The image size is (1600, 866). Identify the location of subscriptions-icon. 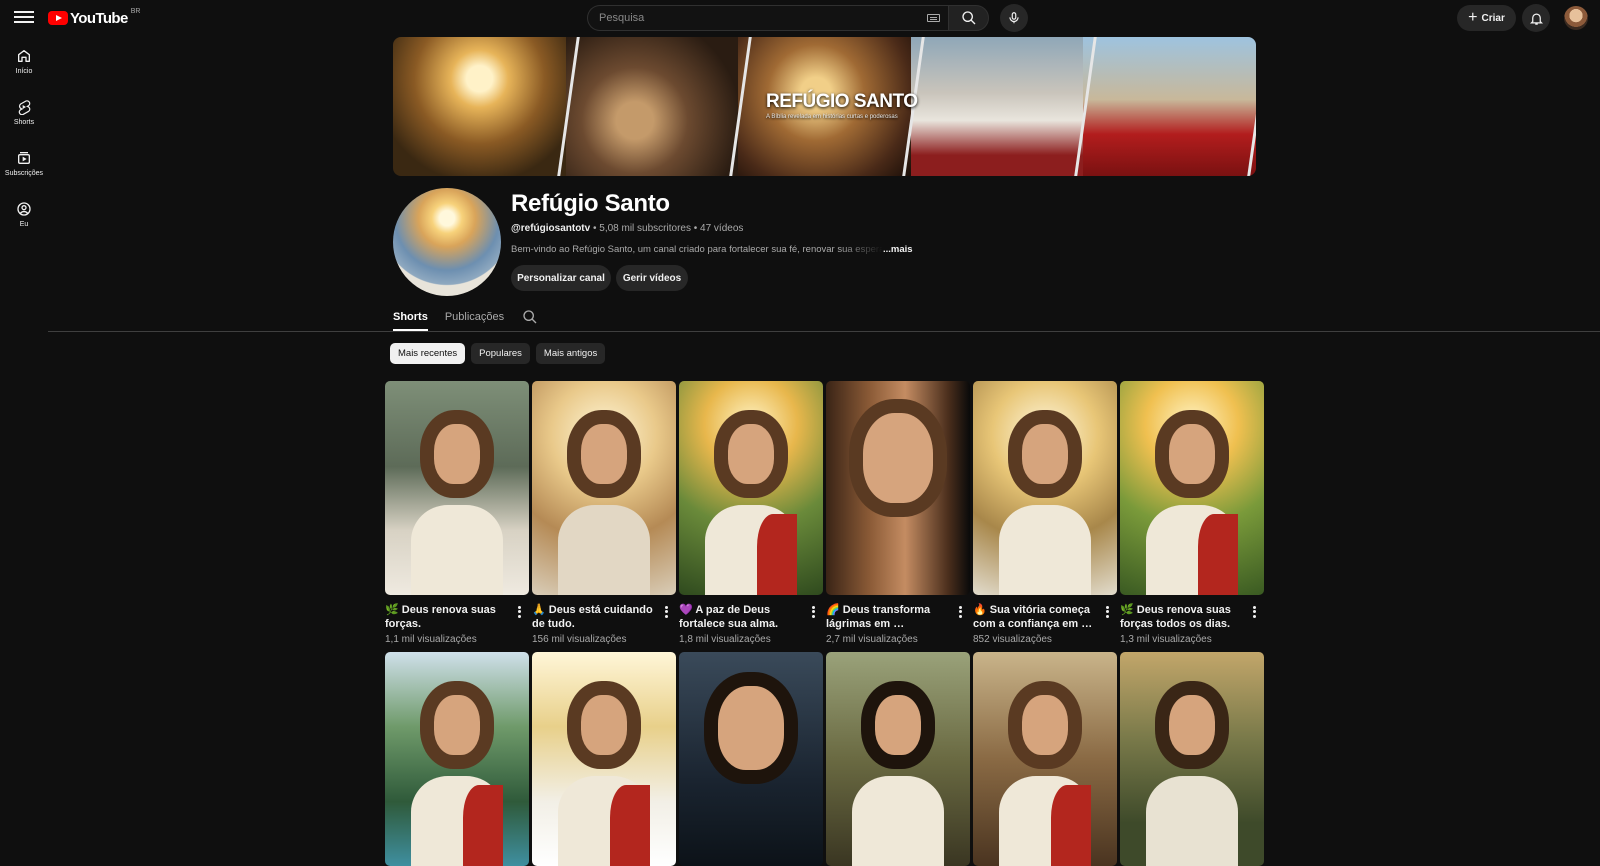
(24, 158).